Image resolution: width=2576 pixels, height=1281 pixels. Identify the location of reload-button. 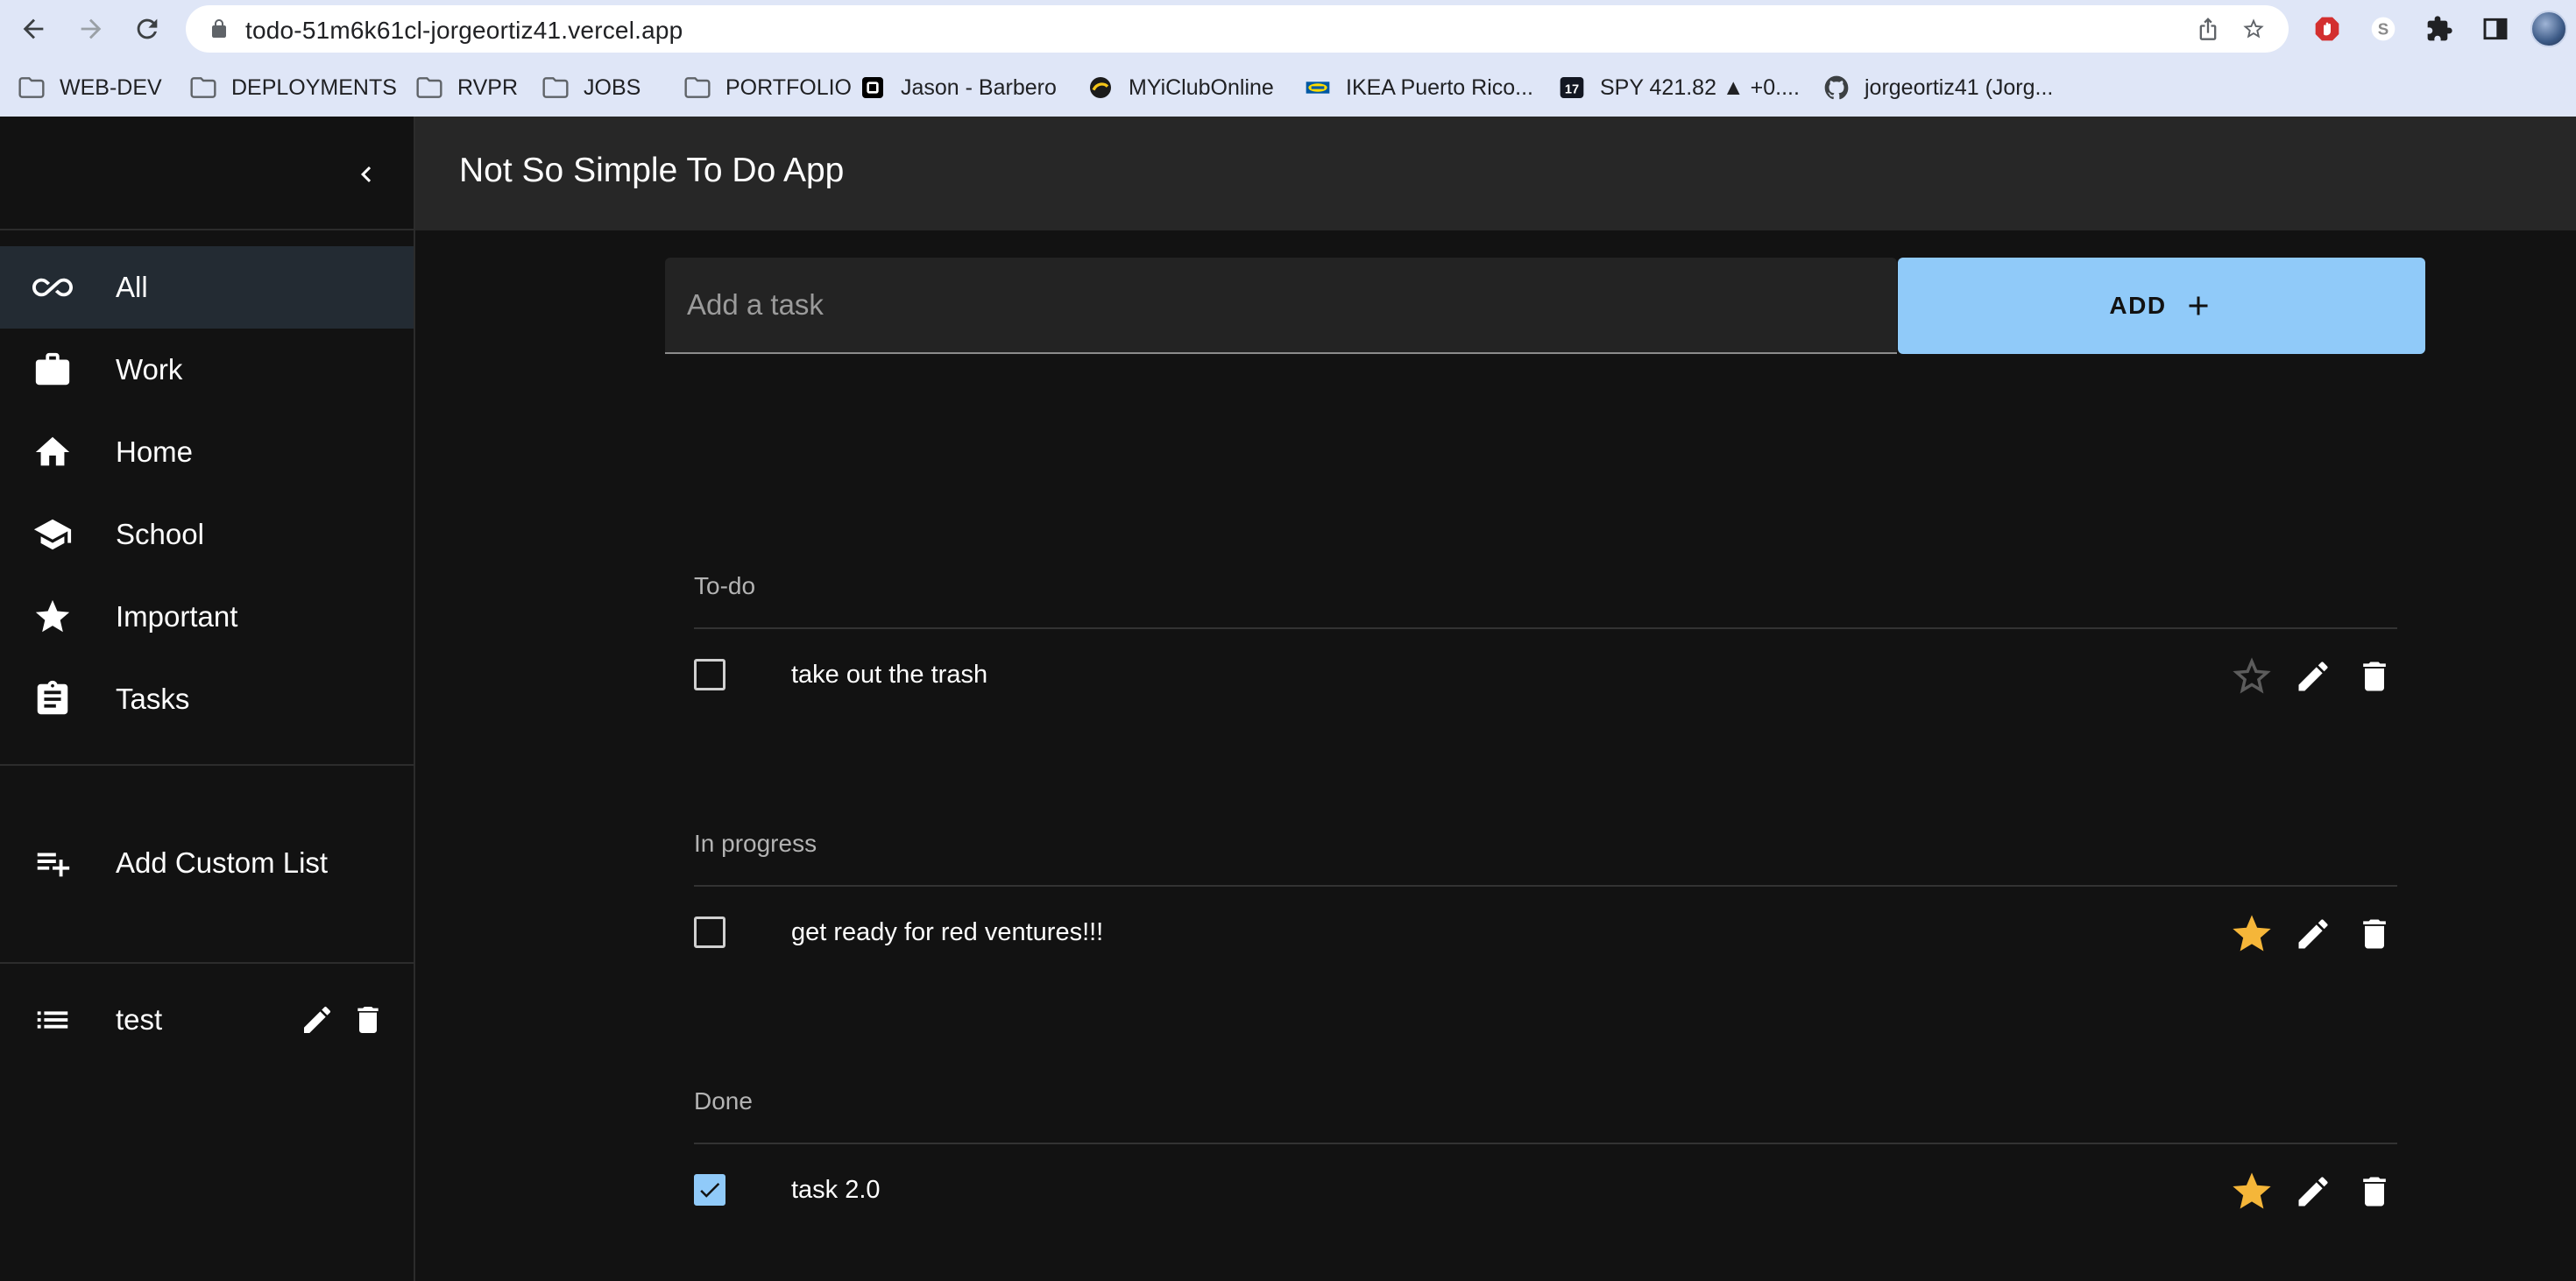
(147, 29).